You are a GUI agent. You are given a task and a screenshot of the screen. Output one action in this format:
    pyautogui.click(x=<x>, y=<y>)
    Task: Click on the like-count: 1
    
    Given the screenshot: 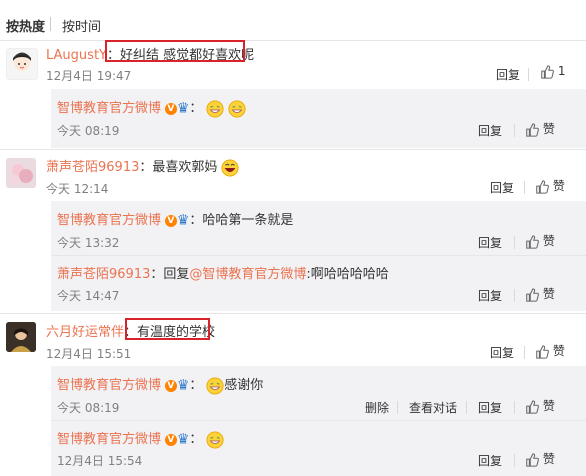 What is the action you would take?
    pyautogui.click(x=561, y=71)
    